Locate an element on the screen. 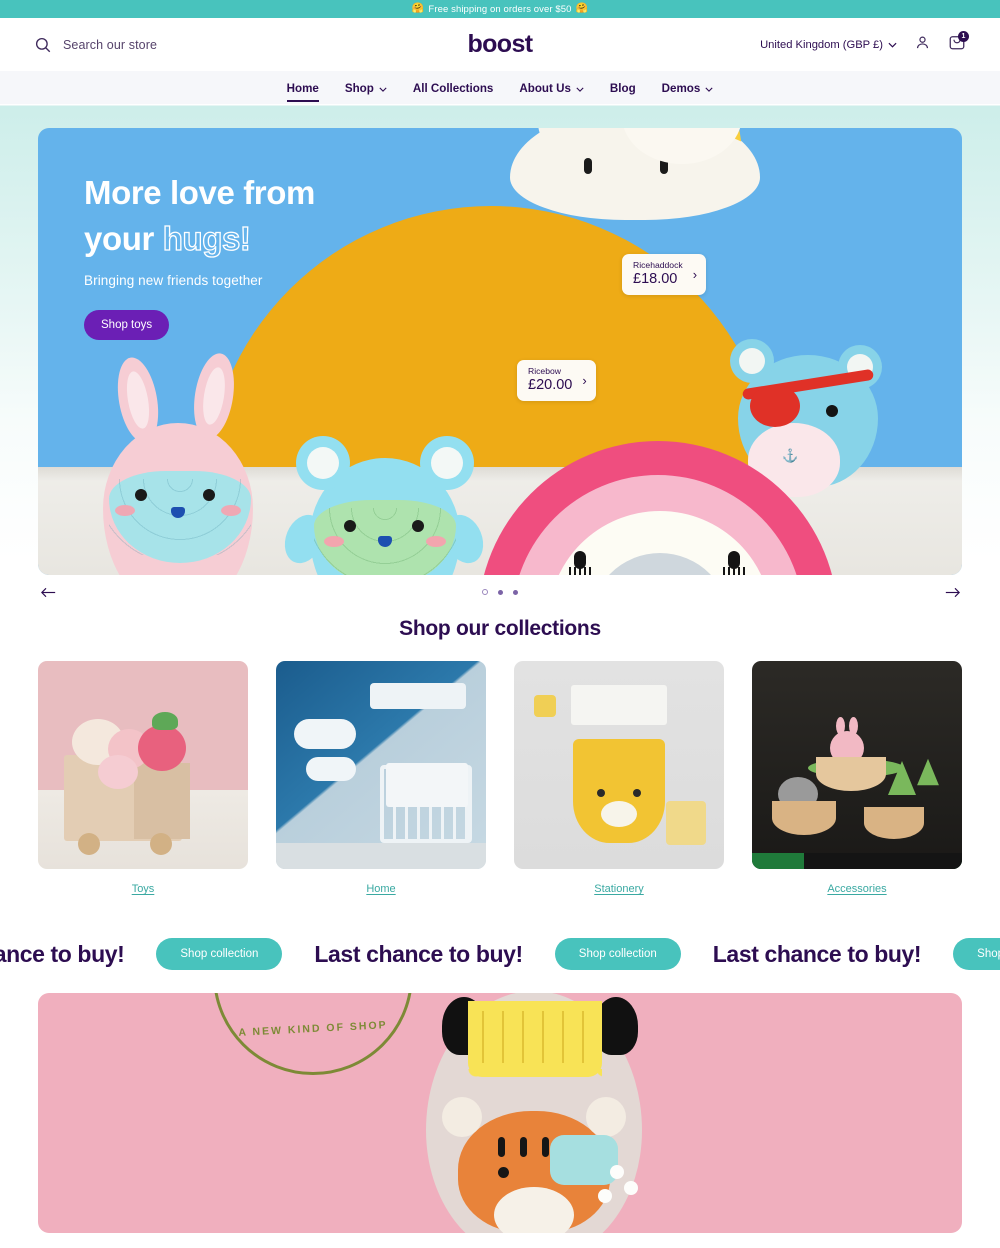  collection-image-stationery is located at coordinates (619, 765).